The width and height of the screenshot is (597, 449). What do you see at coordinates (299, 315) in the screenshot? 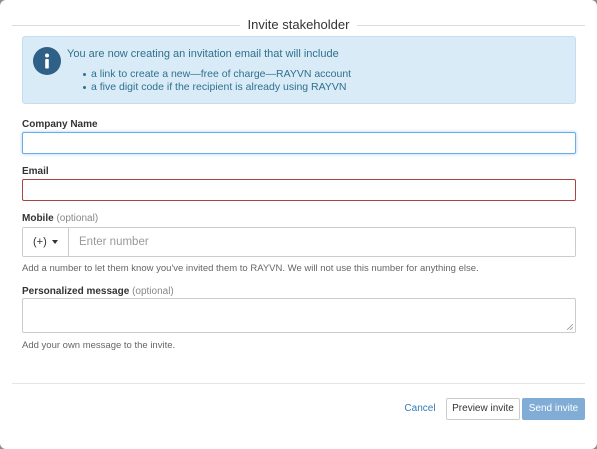
I see `message-textarea` at bounding box center [299, 315].